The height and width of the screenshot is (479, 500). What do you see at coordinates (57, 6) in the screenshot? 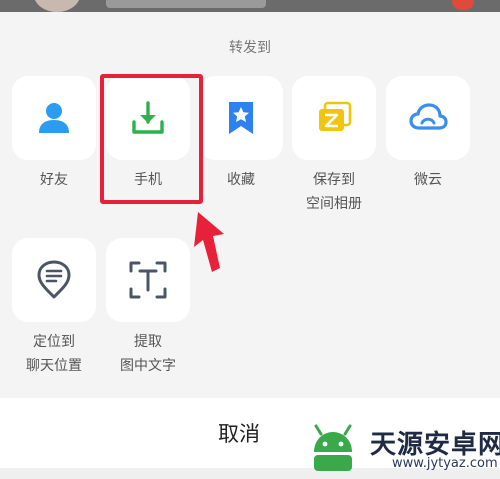
I see `avatar` at bounding box center [57, 6].